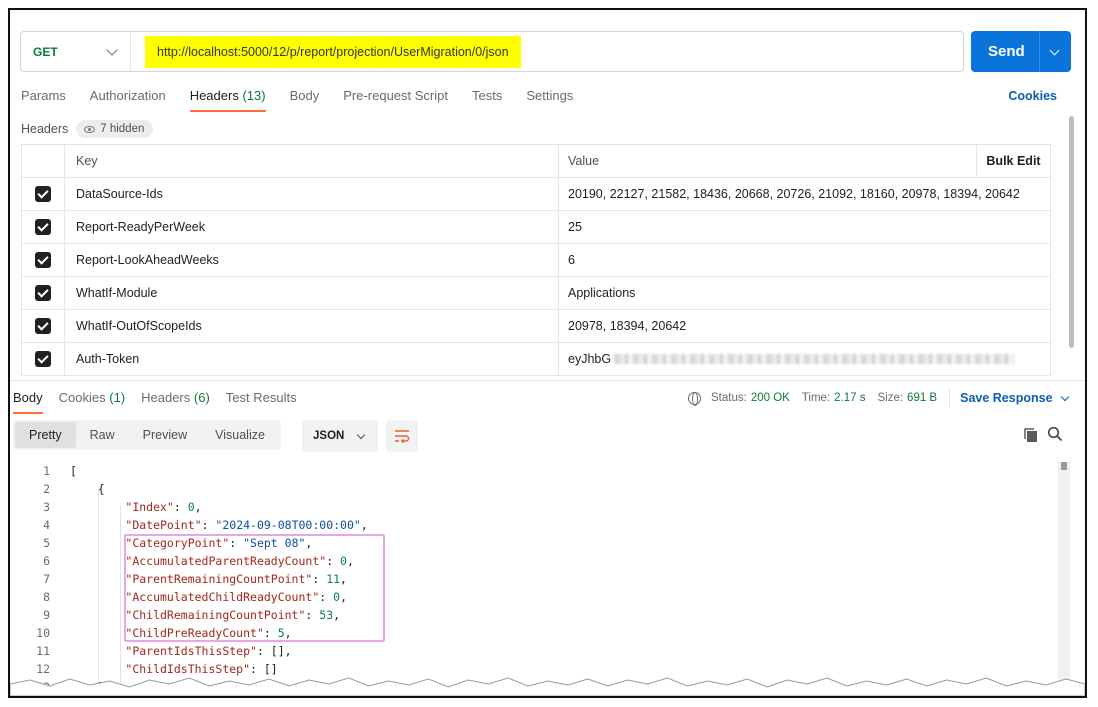  Describe the element at coordinates (117, 397) in the screenshot. I see `tab-count: (1)` at that location.